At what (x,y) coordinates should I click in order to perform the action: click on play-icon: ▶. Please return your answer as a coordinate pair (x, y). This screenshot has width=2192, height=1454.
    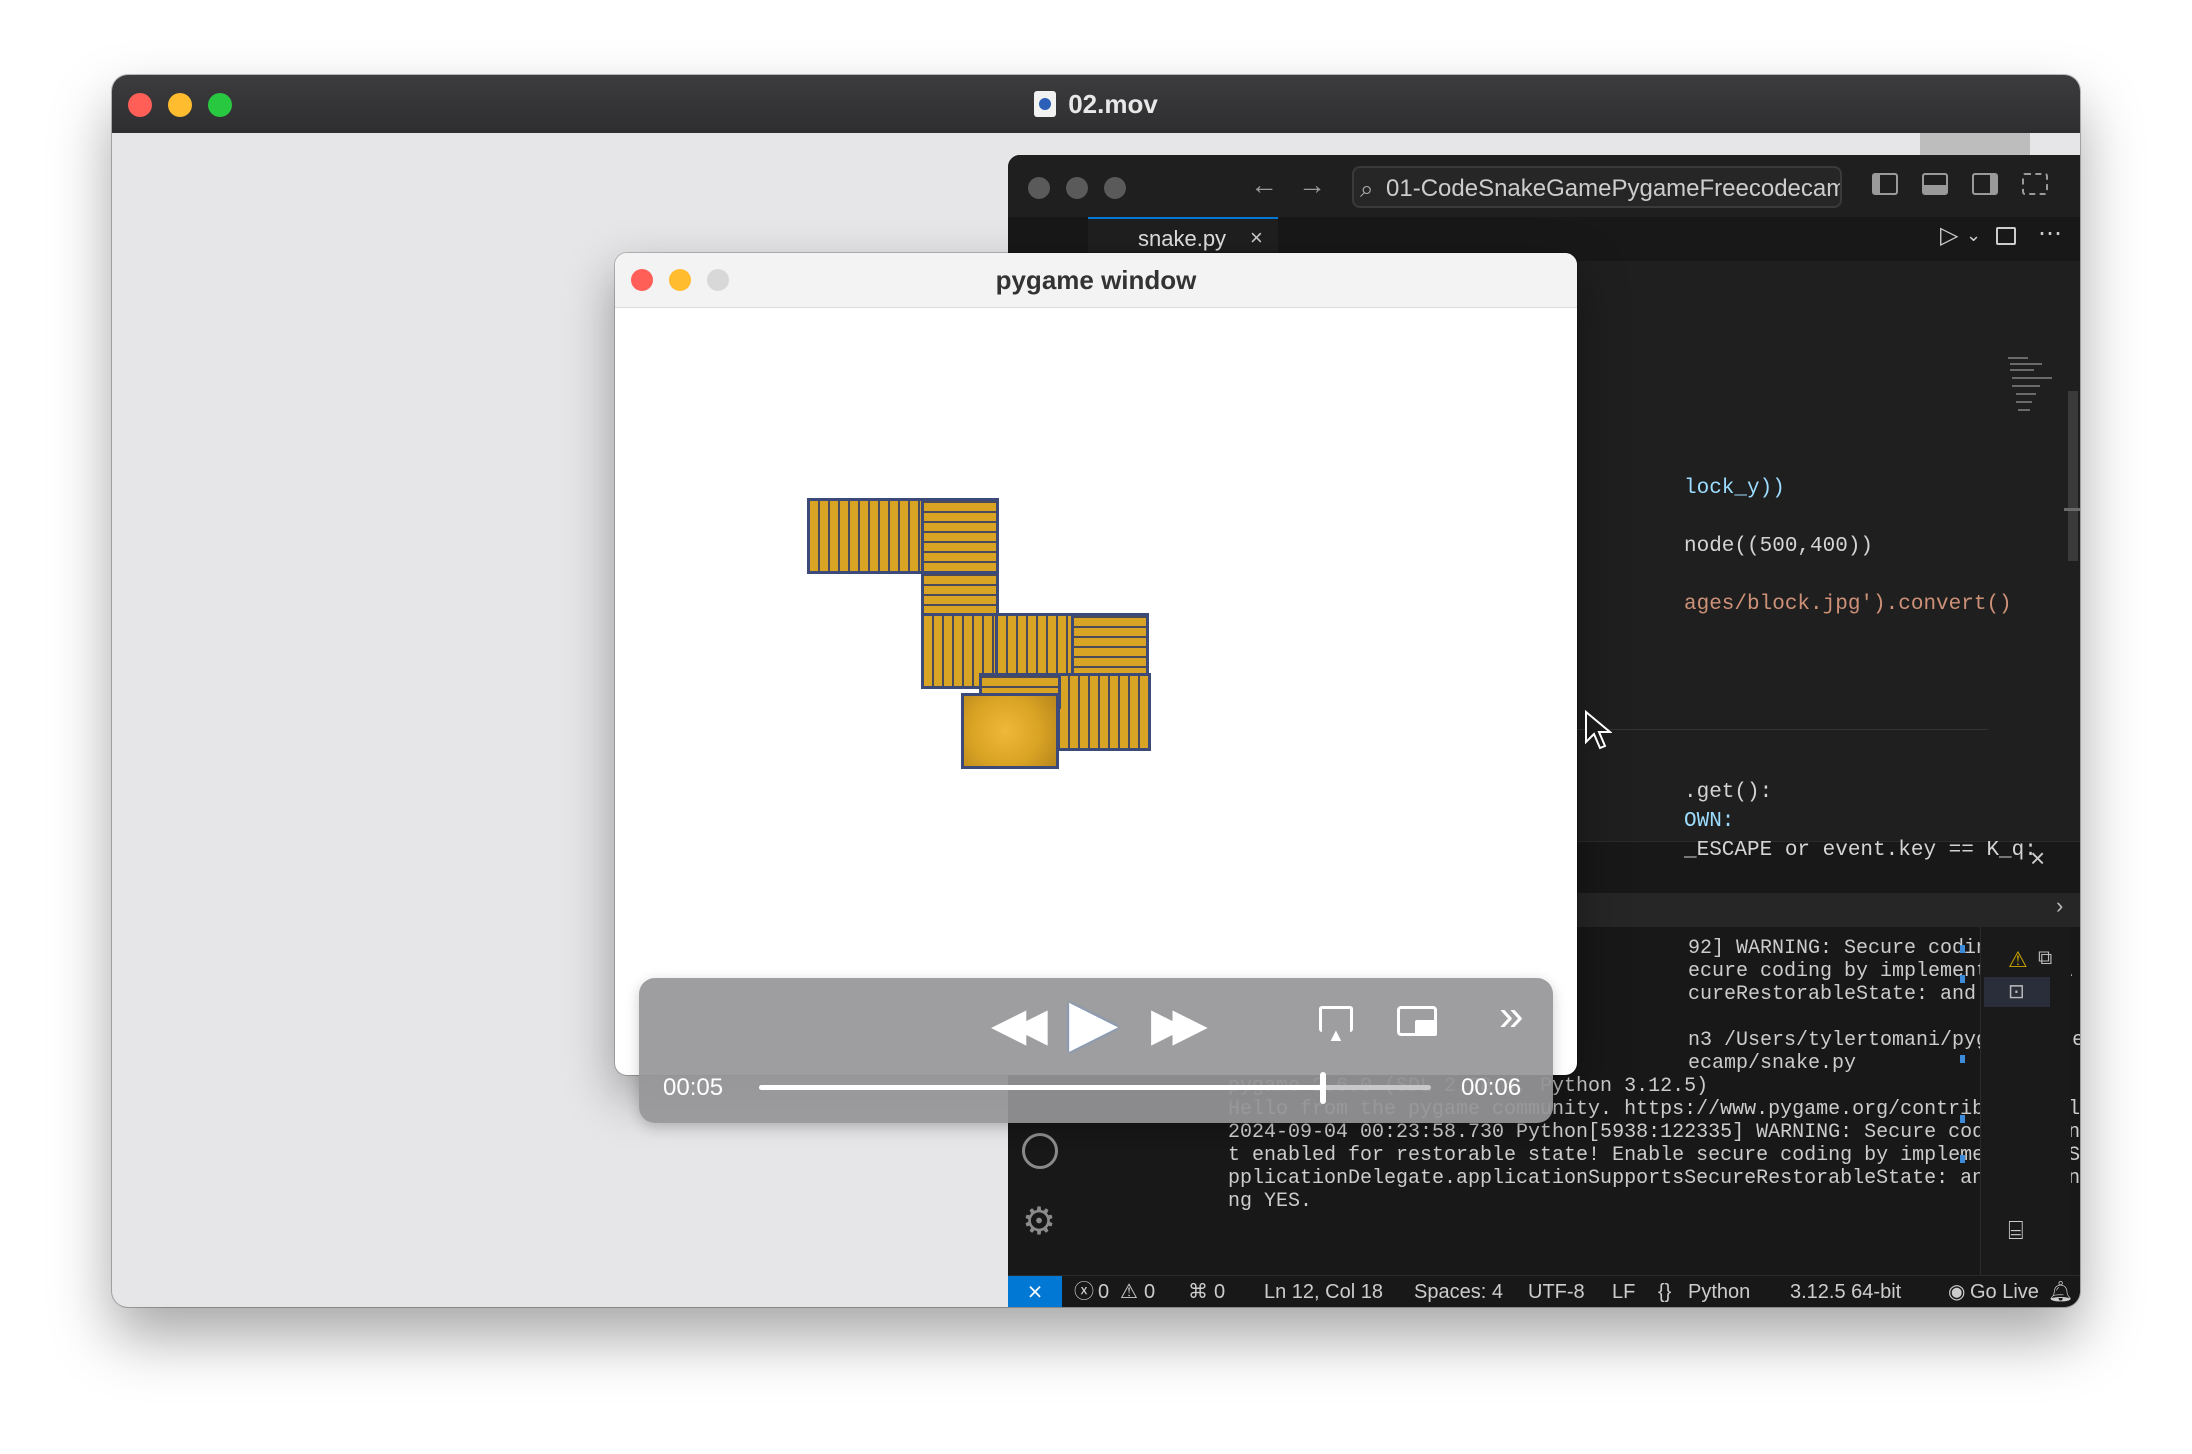
    Looking at the image, I should click on (1093, 1022).